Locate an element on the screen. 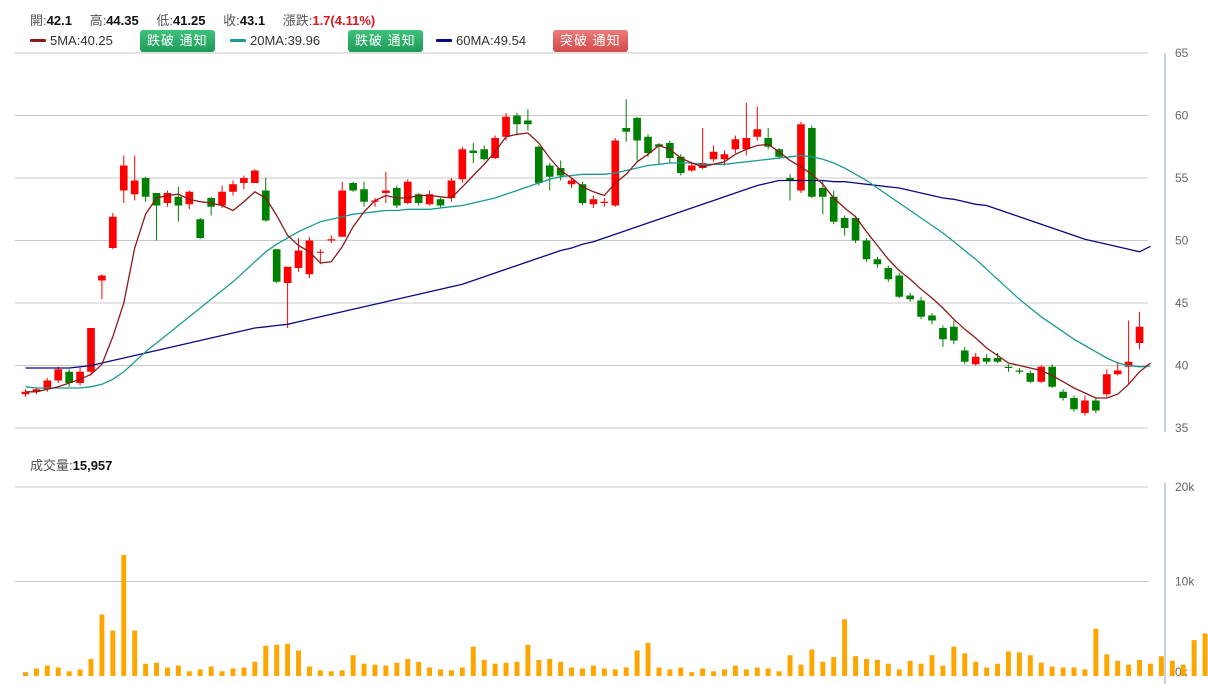 The image size is (1208, 684). price-tick-label: 55 is located at coordinates (1182, 178).